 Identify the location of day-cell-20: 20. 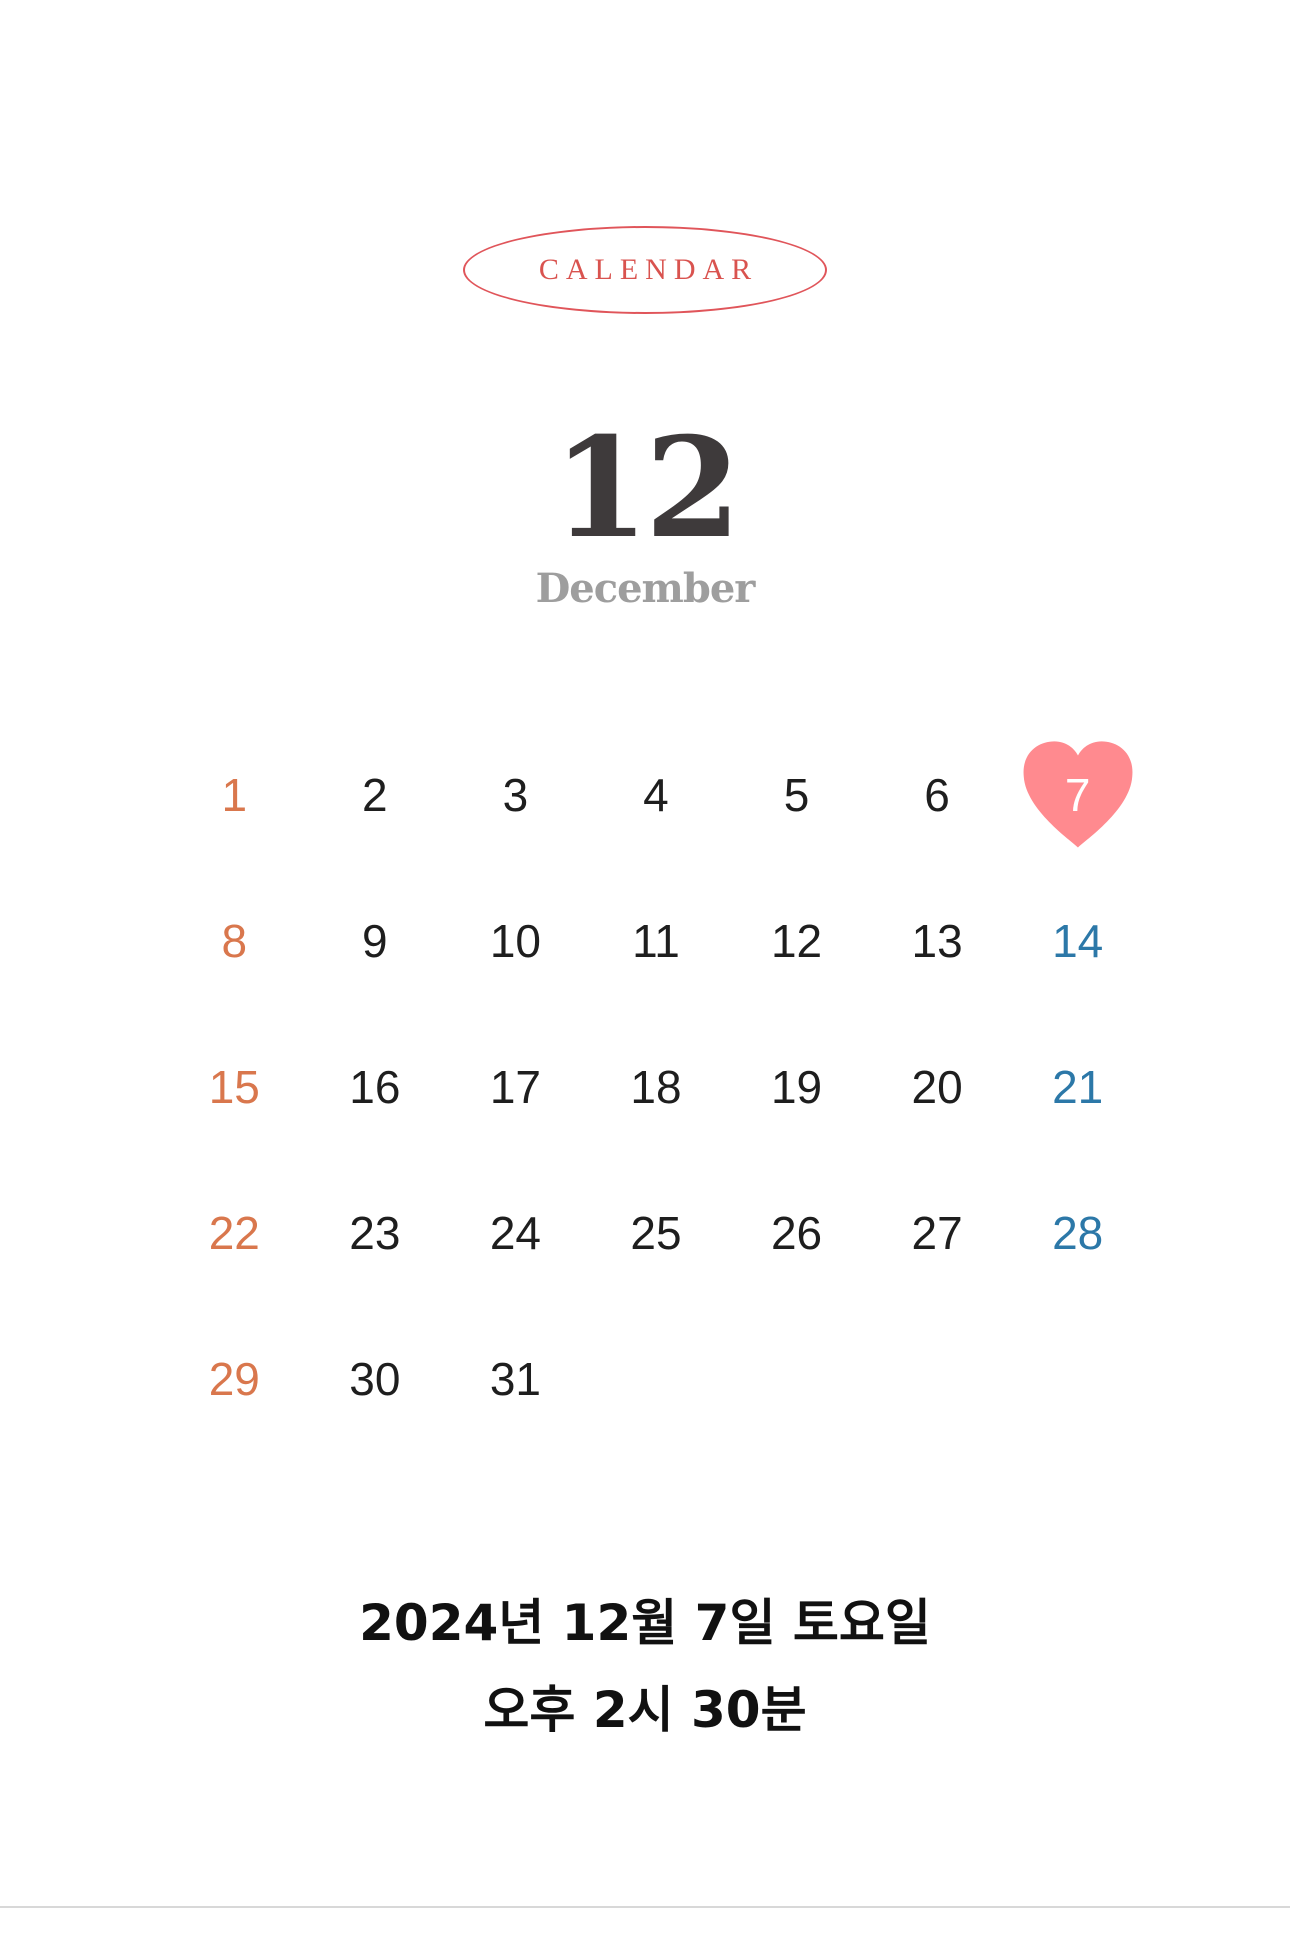
(937, 1087).